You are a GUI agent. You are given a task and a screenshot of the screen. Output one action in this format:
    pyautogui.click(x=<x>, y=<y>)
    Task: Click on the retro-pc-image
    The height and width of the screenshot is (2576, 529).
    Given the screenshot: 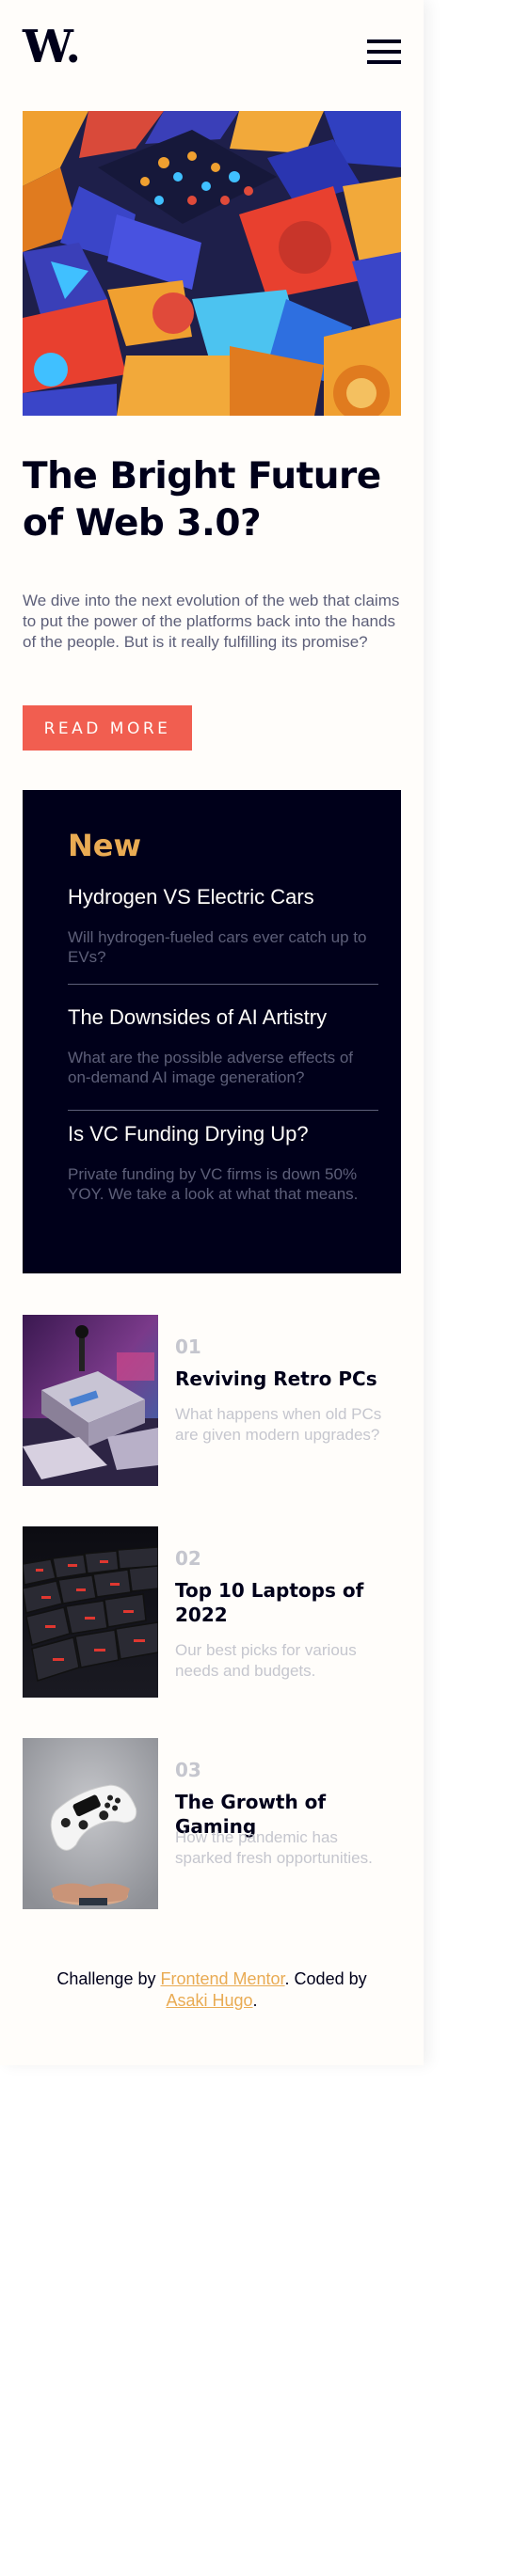 What is the action you would take?
    pyautogui.click(x=90, y=1400)
    